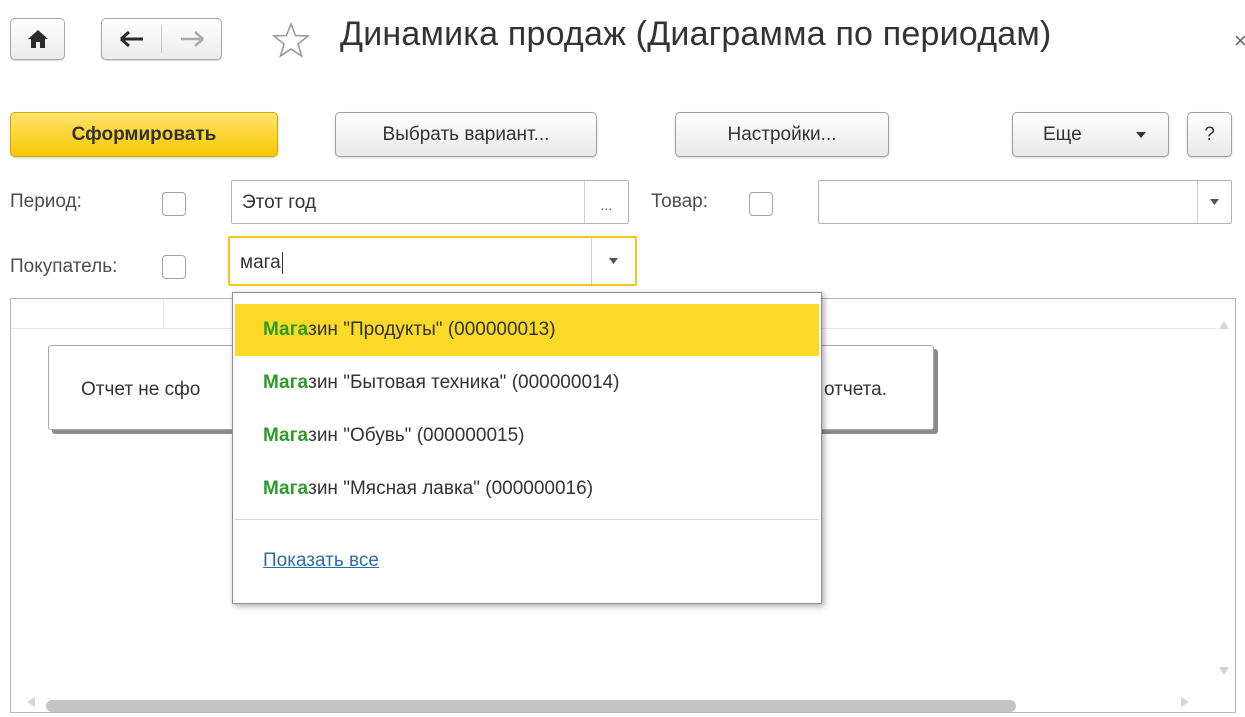 This screenshot has height=717, width=1245. I want to click on scroll-up-icon, so click(1224, 325).